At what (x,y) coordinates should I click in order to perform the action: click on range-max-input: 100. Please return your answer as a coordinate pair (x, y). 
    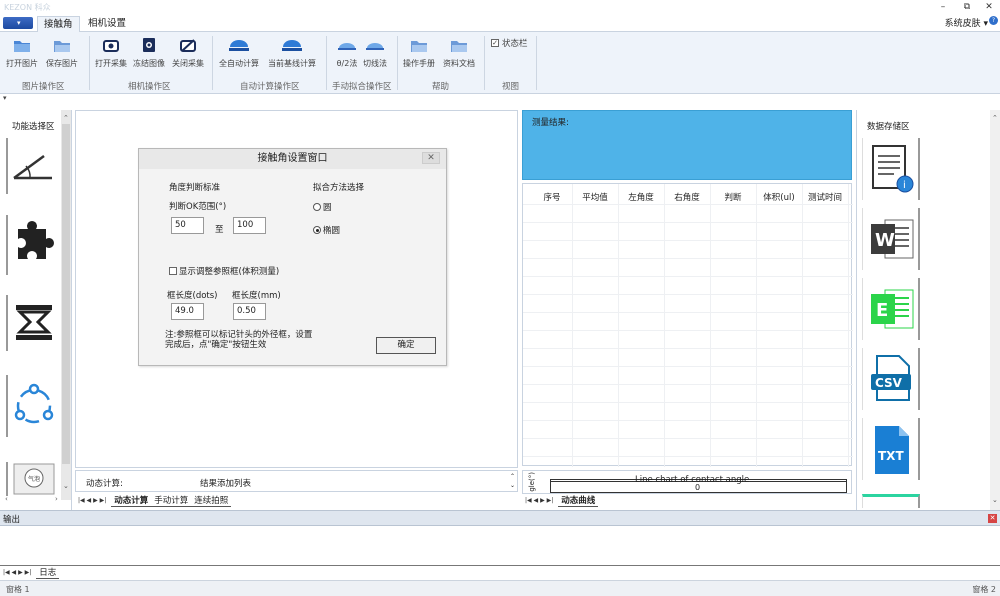
    Looking at the image, I should click on (249, 225).